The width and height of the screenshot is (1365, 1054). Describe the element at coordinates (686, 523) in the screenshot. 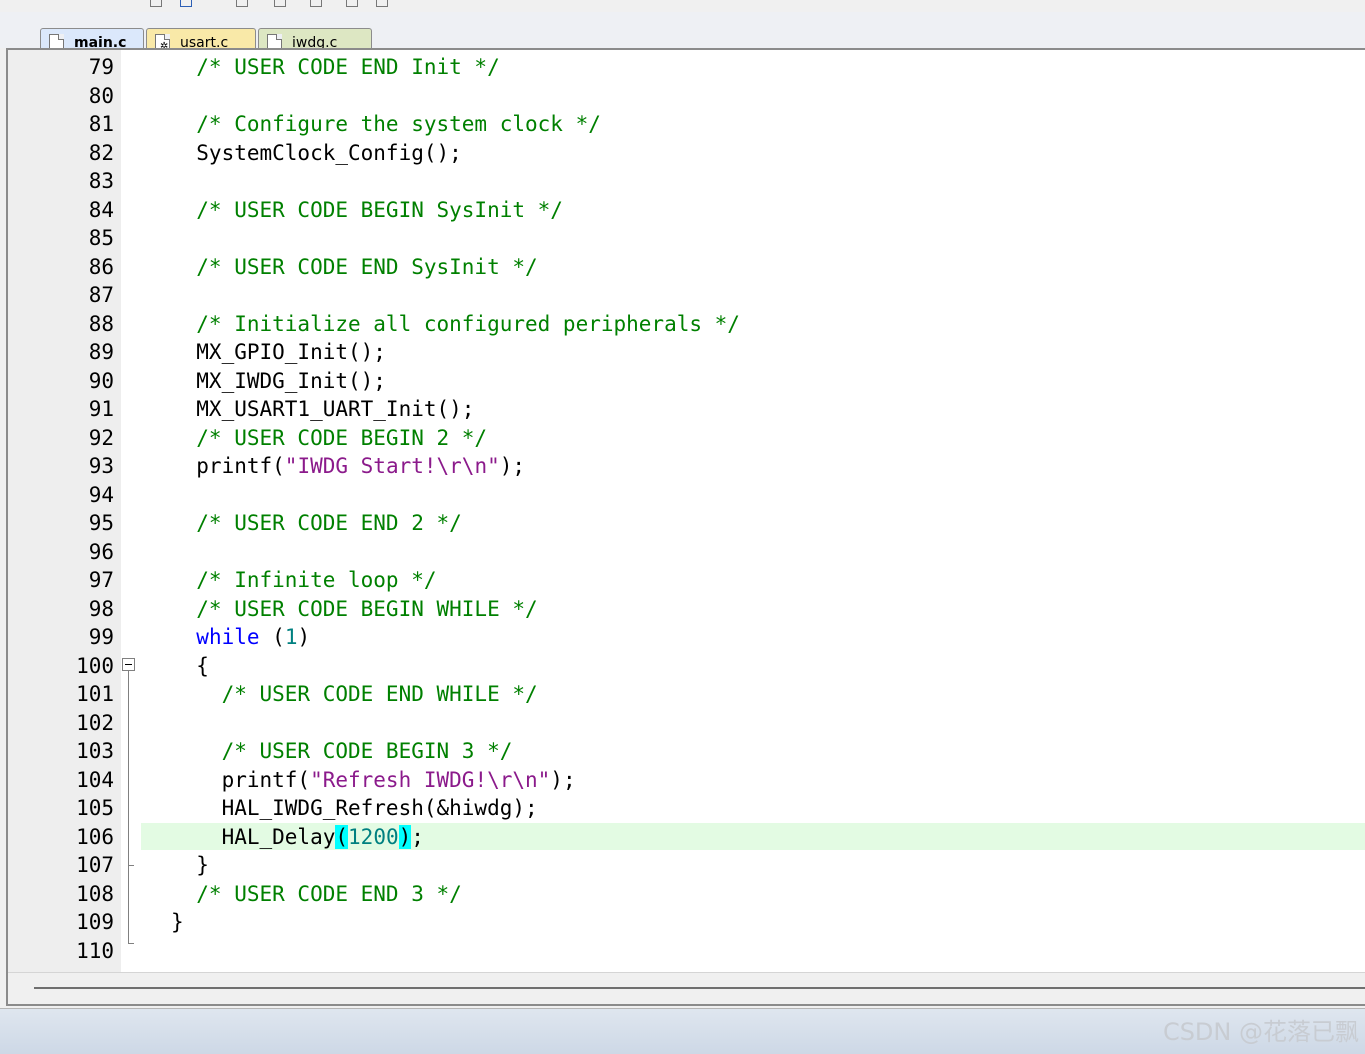

I see `code-line: 95 /* USER CODE END 2 */` at that location.